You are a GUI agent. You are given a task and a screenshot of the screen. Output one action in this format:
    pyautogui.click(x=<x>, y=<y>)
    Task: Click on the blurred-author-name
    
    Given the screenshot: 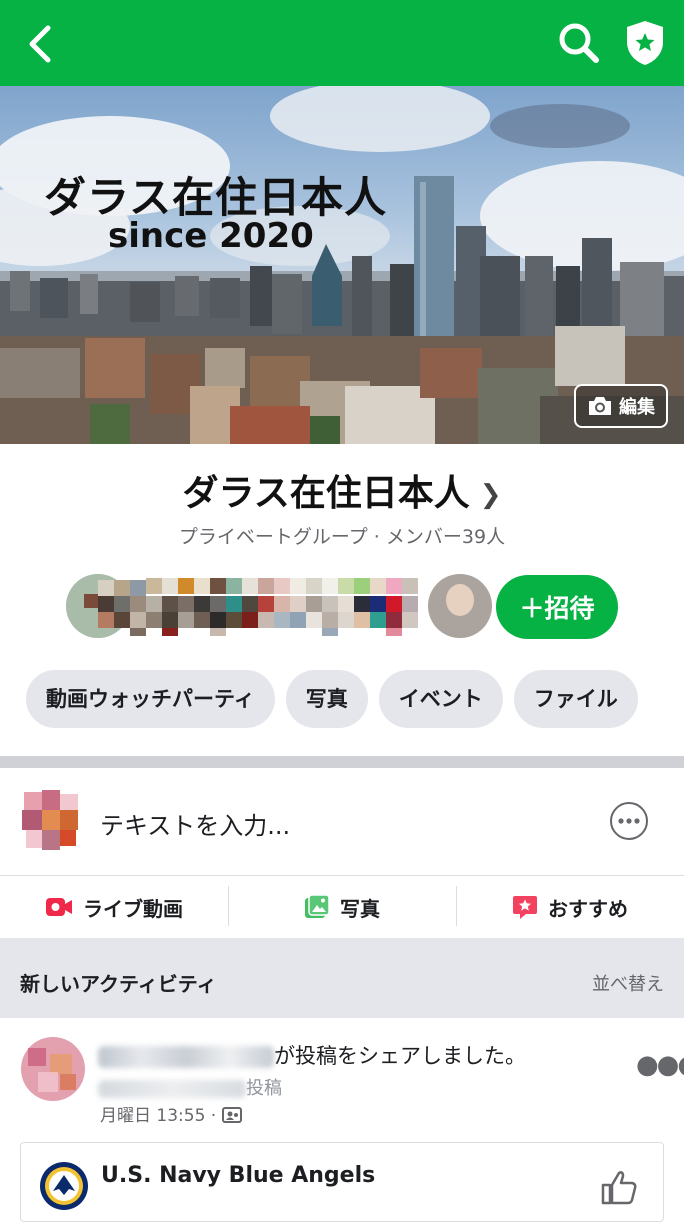 What is the action you would take?
    pyautogui.click(x=186, y=1057)
    